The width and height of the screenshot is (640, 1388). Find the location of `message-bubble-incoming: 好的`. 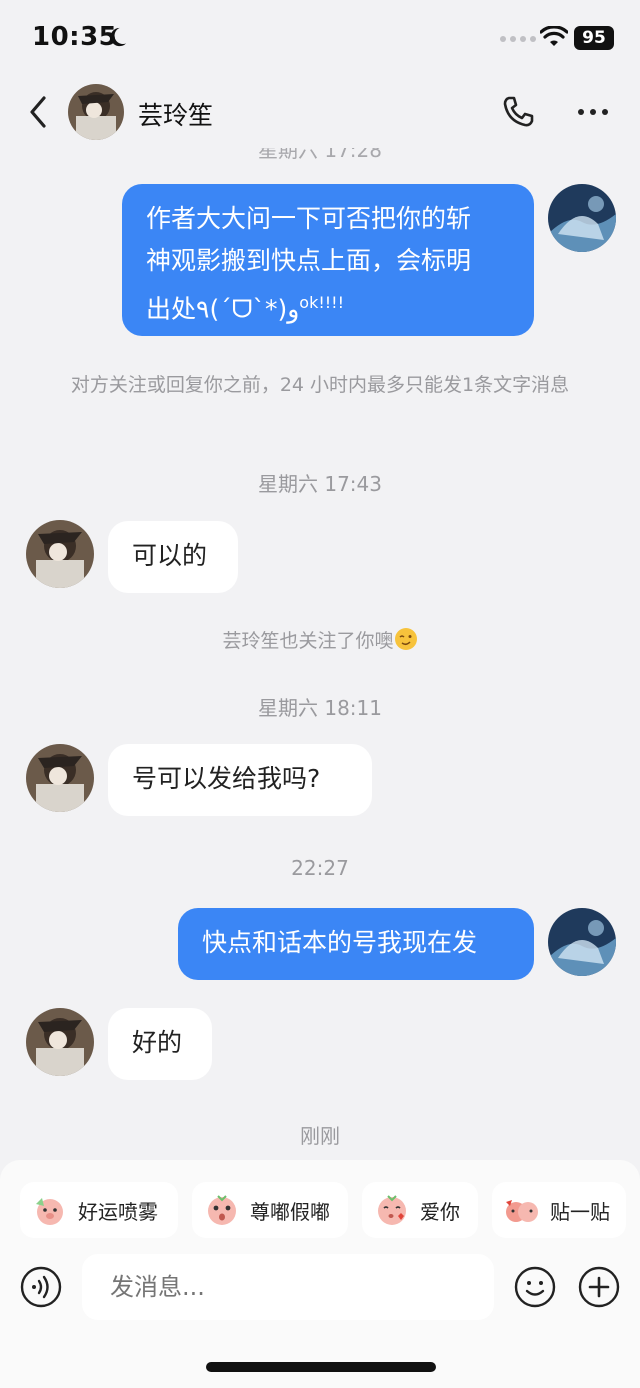

message-bubble-incoming: 好的 is located at coordinates (160, 1044).